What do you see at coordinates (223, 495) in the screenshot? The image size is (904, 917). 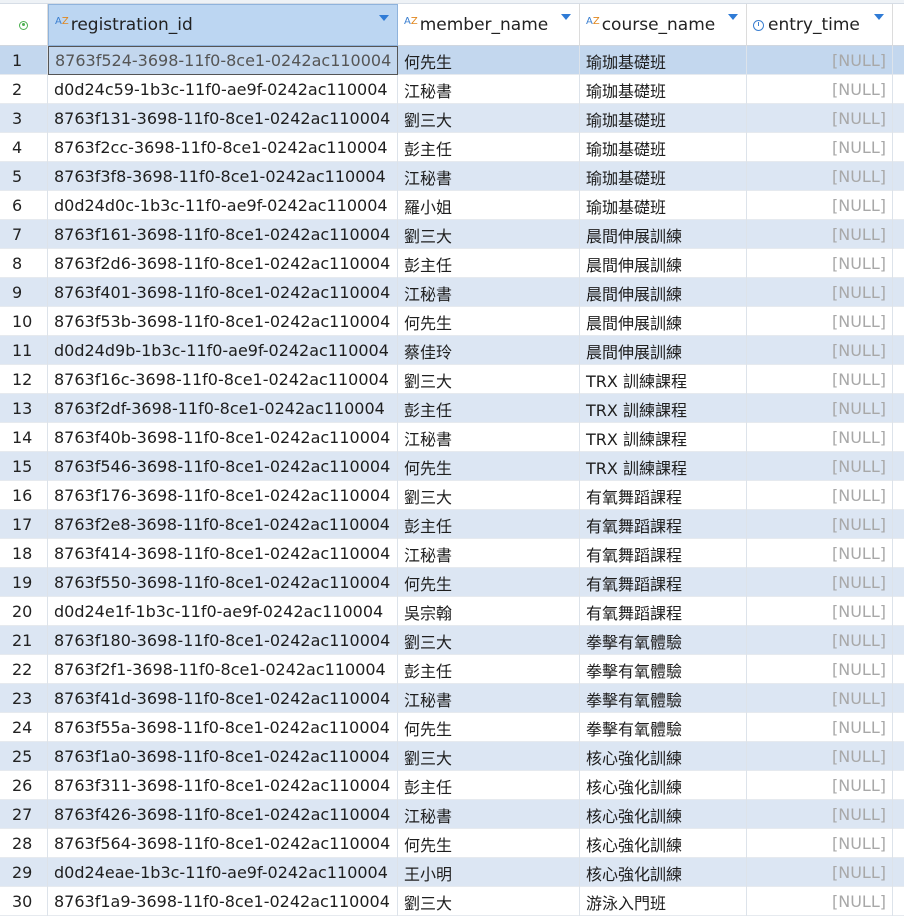 I see `cell-registration-id: 8763f176-3698-11f0-8ce1-0242ac110004` at bounding box center [223, 495].